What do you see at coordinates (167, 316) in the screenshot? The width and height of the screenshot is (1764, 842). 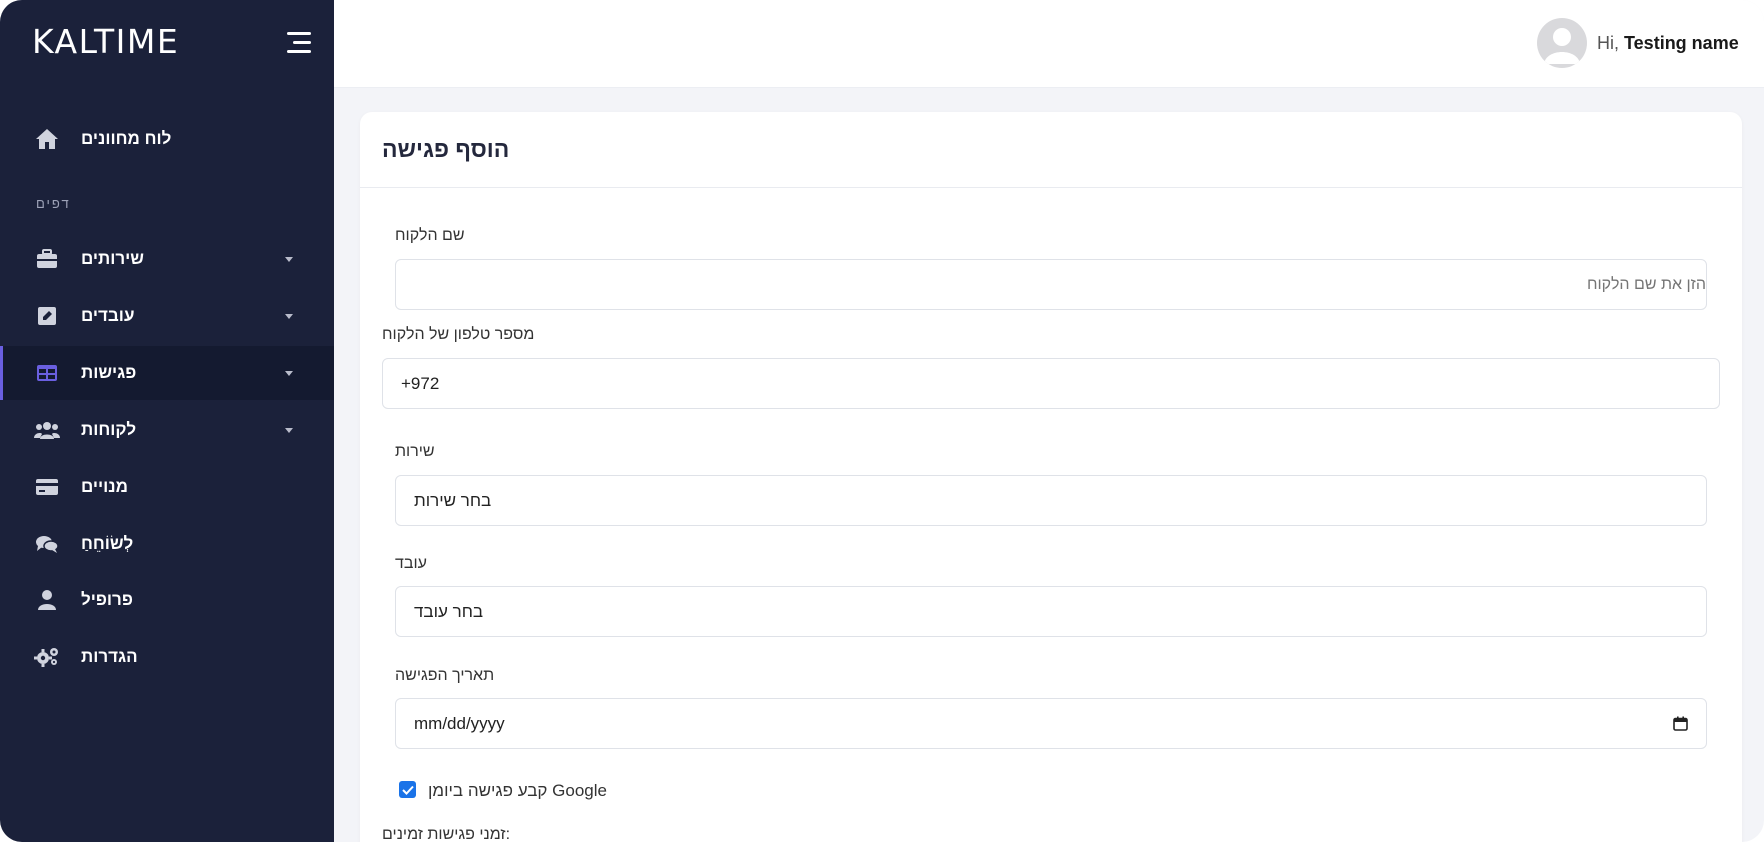 I see `sidebar-item-employees: עובדים` at bounding box center [167, 316].